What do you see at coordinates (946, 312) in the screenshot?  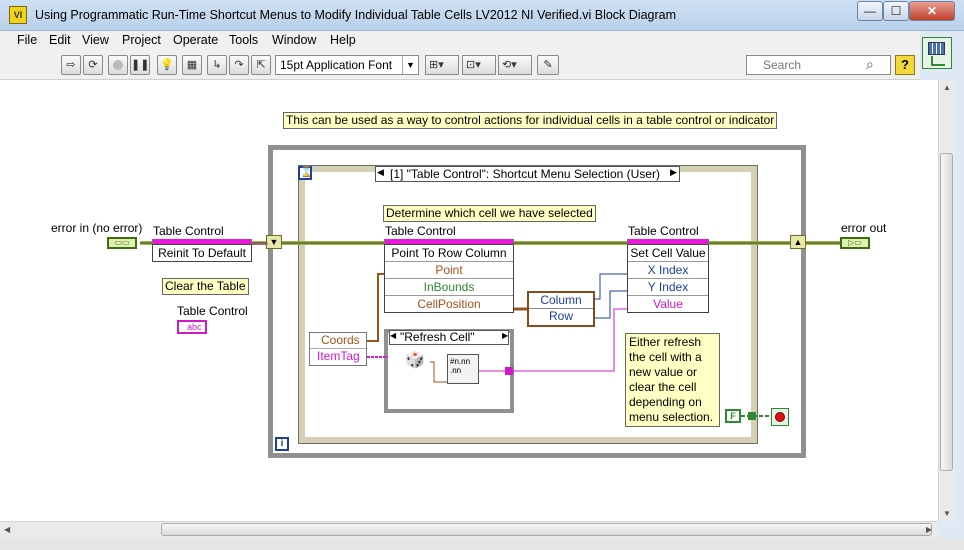 I see `vertical-scroll-thumb` at bounding box center [946, 312].